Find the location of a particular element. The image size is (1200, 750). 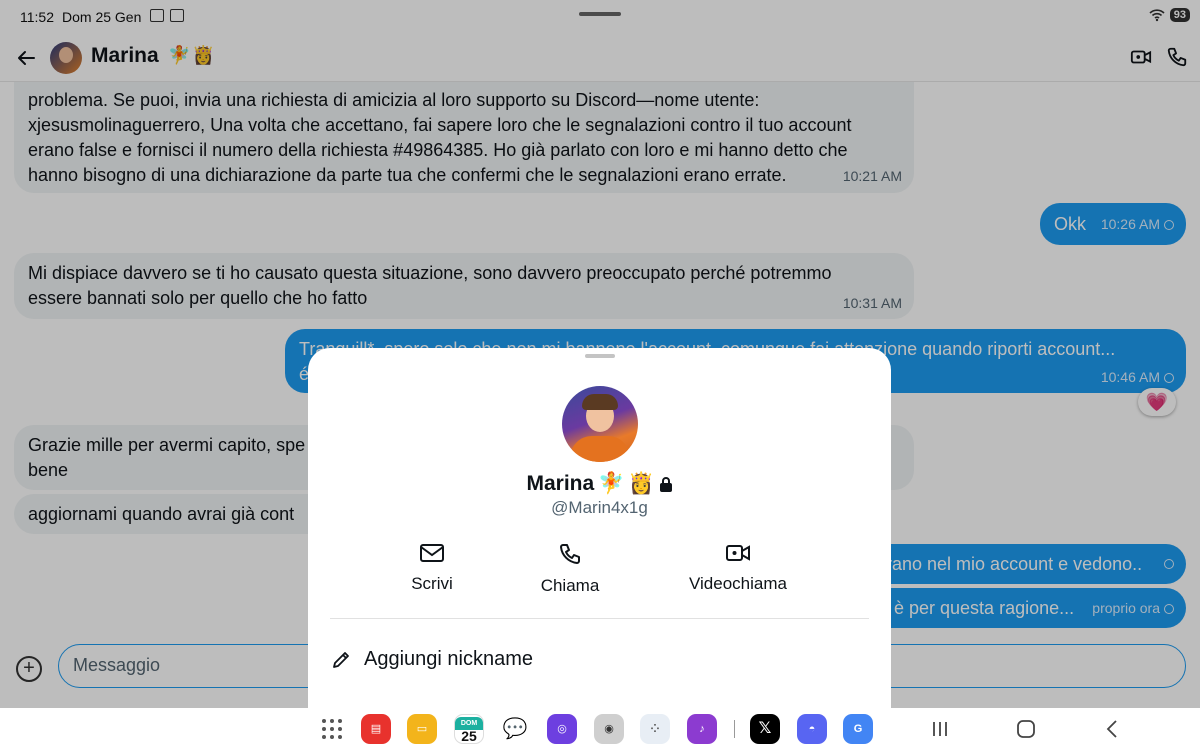

calendar-app-icon: DOM 25 is located at coordinates (469, 729).